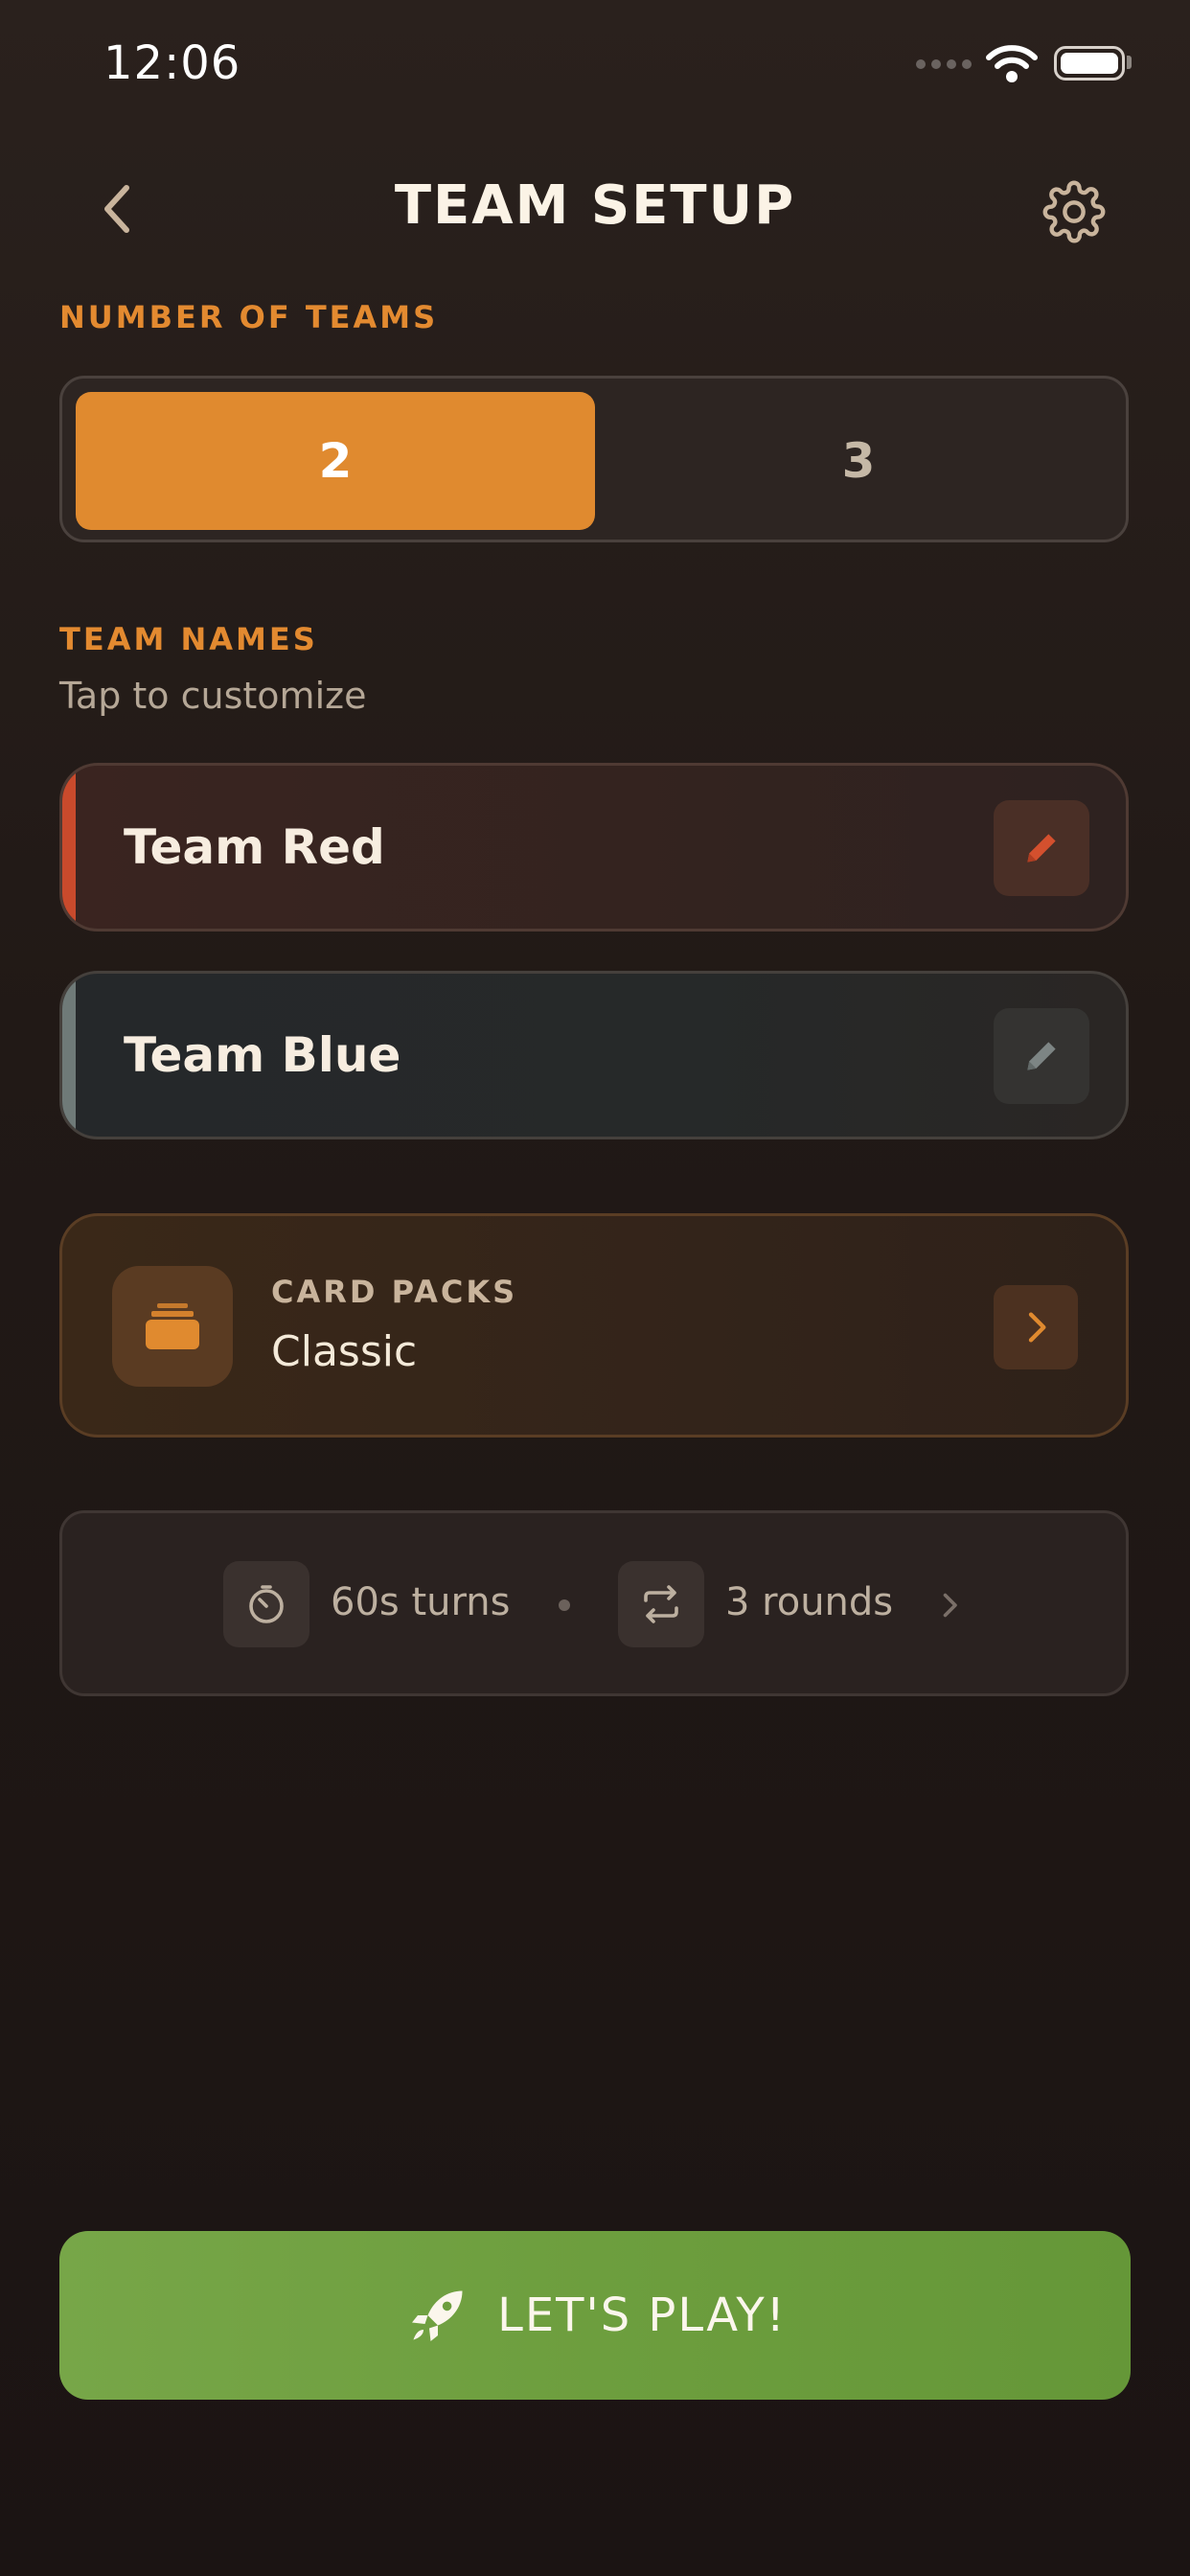 This screenshot has height=2576, width=1190. What do you see at coordinates (255, 847) in the screenshot?
I see `team-name: Team Red` at bounding box center [255, 847].